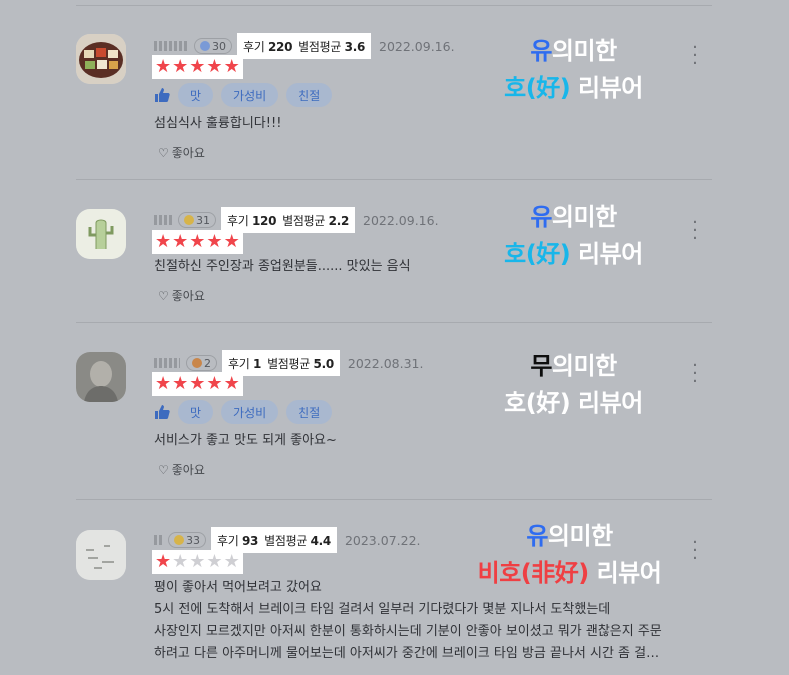 The height and width of the screenshot is (675, 789). Describe the element at coordinates (257, 363) in the screenshot. I see `review-count: 1` at that location.